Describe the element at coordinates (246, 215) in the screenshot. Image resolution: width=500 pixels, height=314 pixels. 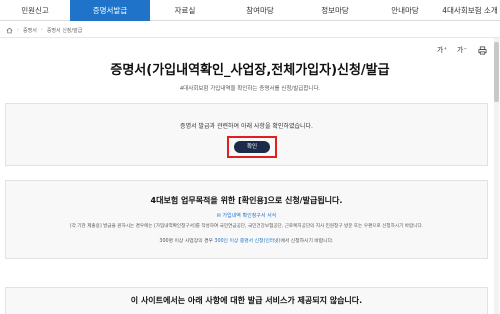
I see `form-download-link: ✉ 가입내역 확인청구서 서식` at that location.